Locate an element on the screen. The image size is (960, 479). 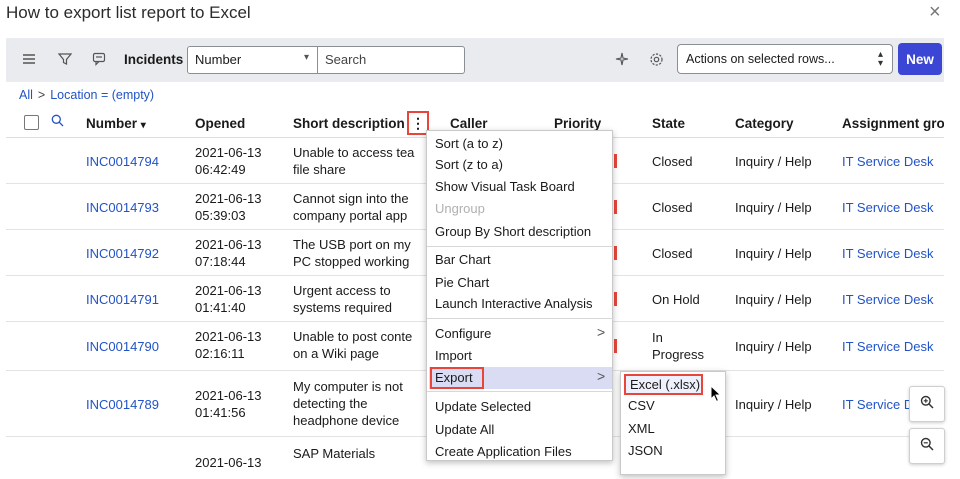
menu-item-interactive-analysis: Launch Interactive Analysis is located at coordinates (514, 303).